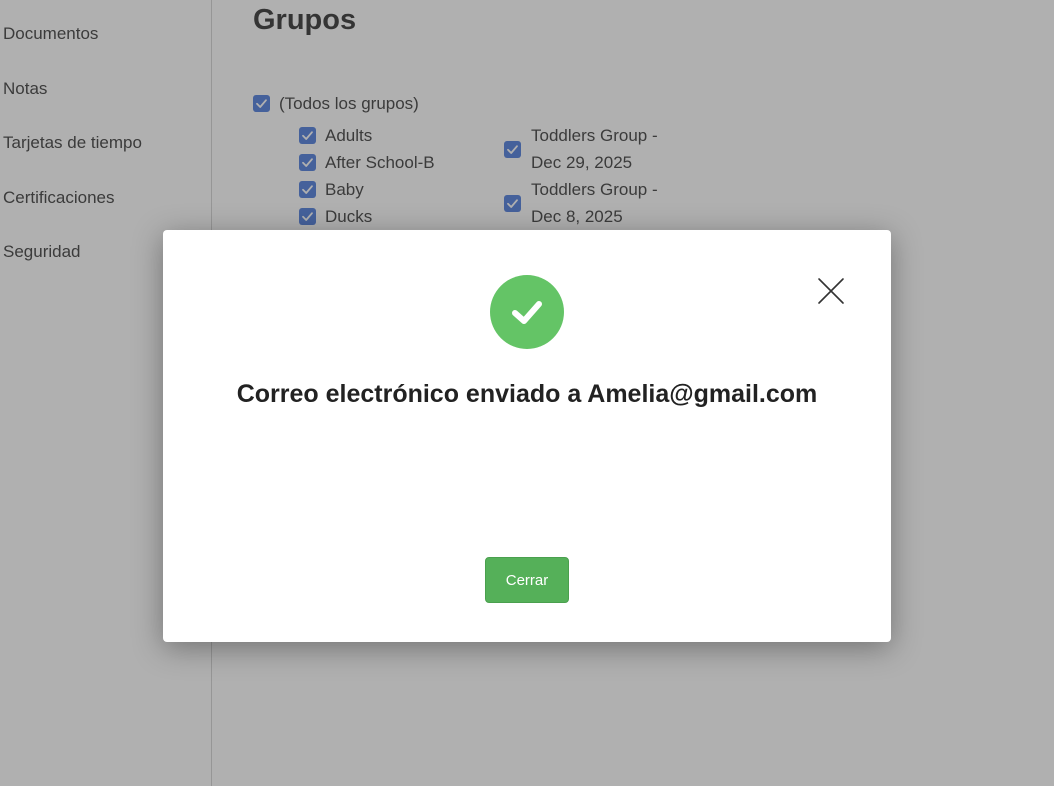 The width and height of the screenshot is (1054, 786). Describe the element at coordinates (831, 291) in the screenshot. I see `close-icon` at that location.